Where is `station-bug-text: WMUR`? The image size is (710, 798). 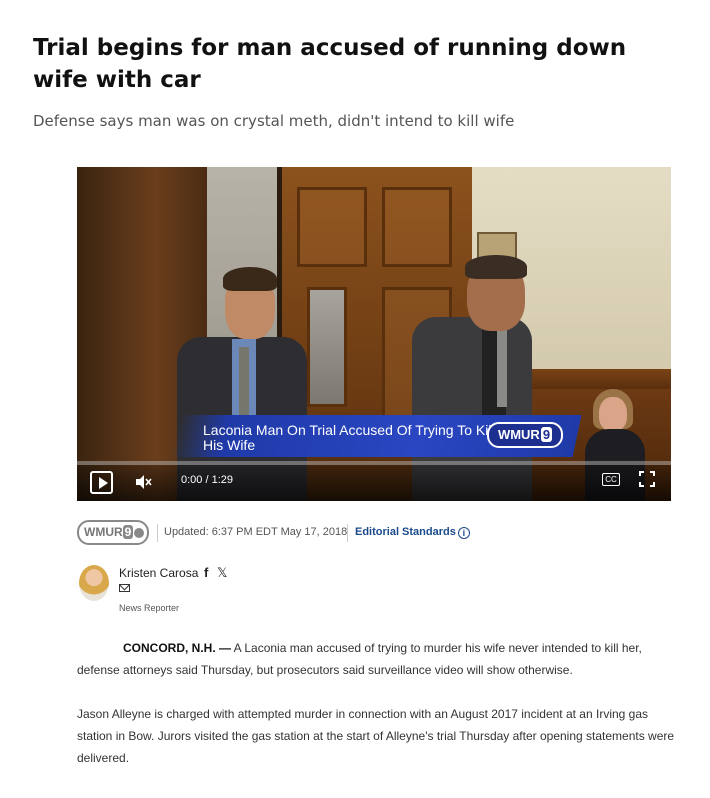
station-bug-text: WMUR is located at coordinates (518, 434).